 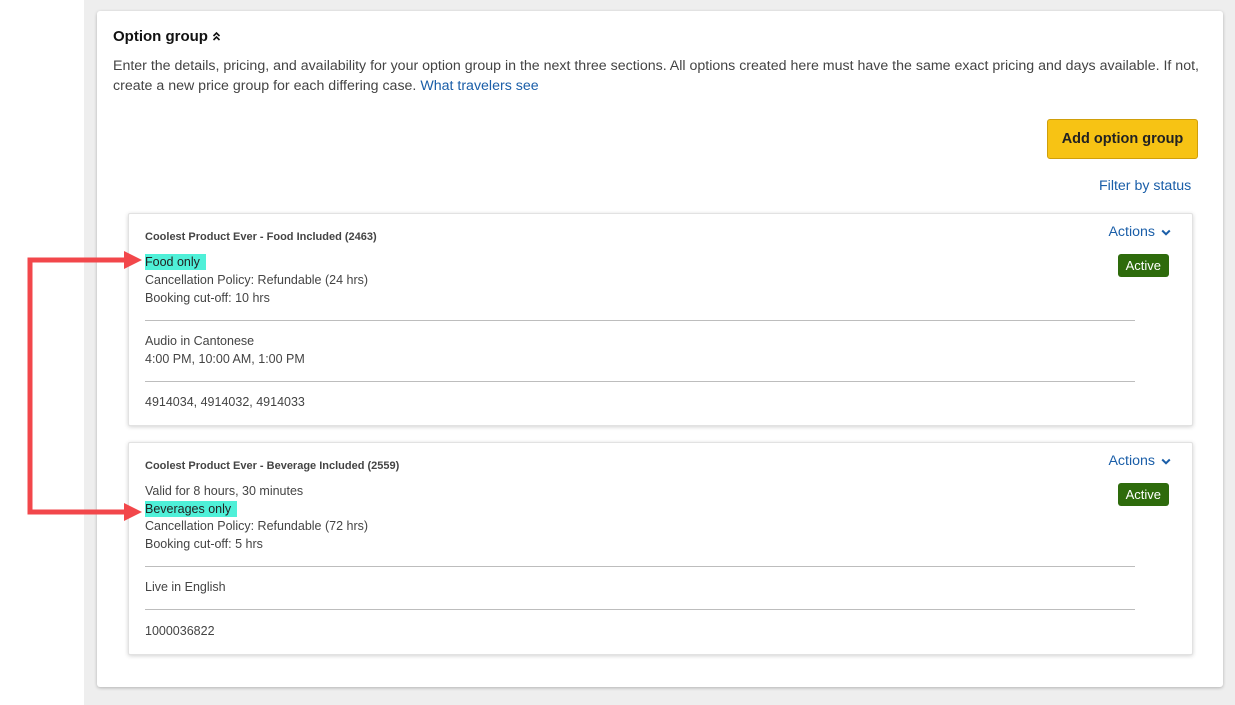 I want to click on booking-cutoff: Booking cut-off: 5 hrs, so click(x=204, y=544).